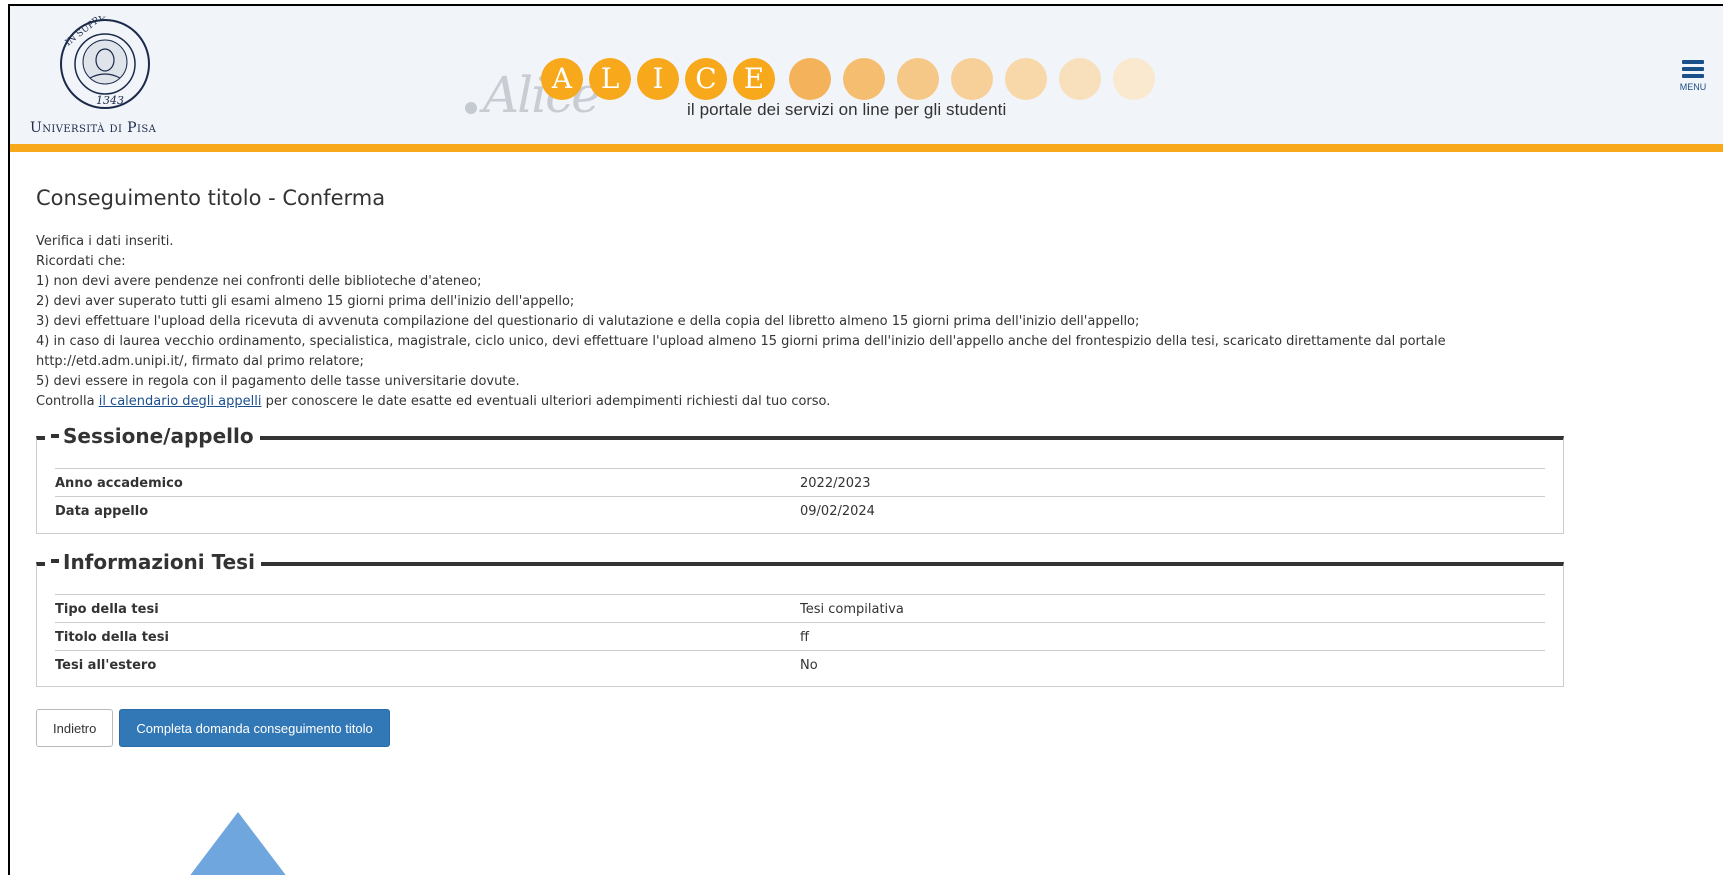  I want to click on menu-button: MENU, so click(1693, 78).